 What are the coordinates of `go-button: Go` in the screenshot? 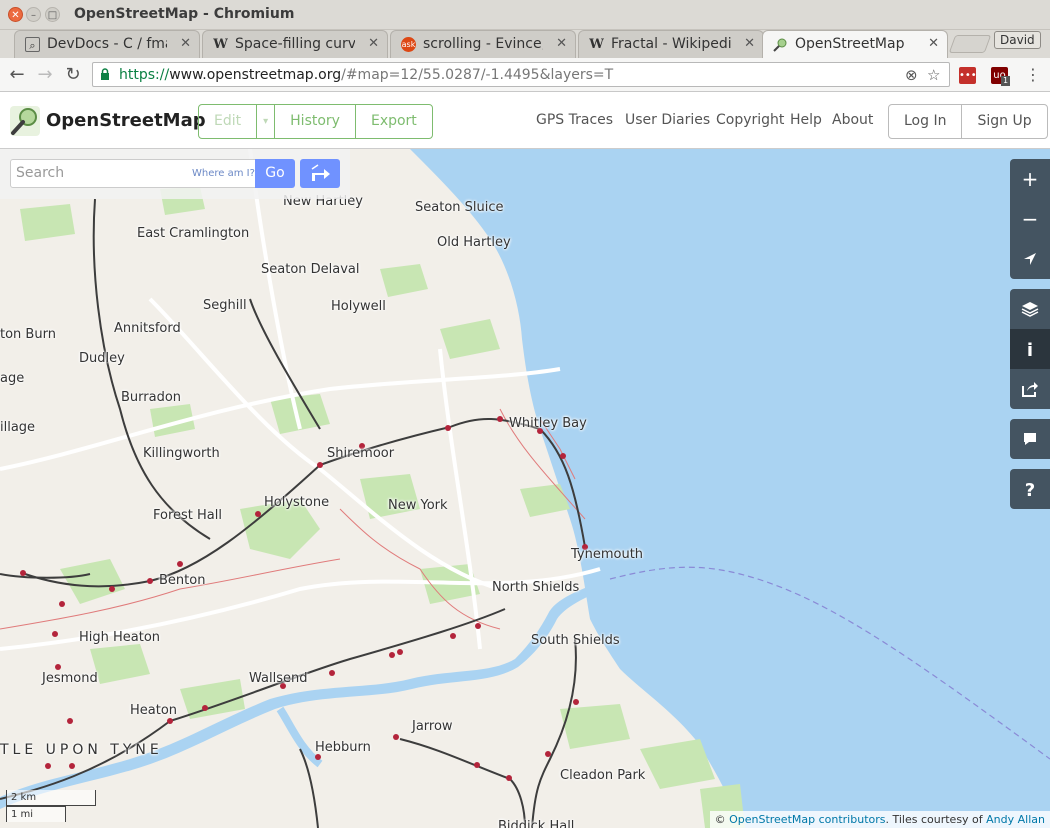 It's located at (275, 173).